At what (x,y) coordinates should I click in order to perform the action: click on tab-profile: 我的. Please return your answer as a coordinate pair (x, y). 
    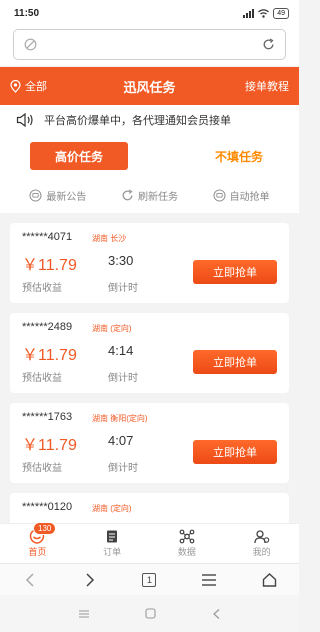
    Looking at the image, I should click on (261, 543).